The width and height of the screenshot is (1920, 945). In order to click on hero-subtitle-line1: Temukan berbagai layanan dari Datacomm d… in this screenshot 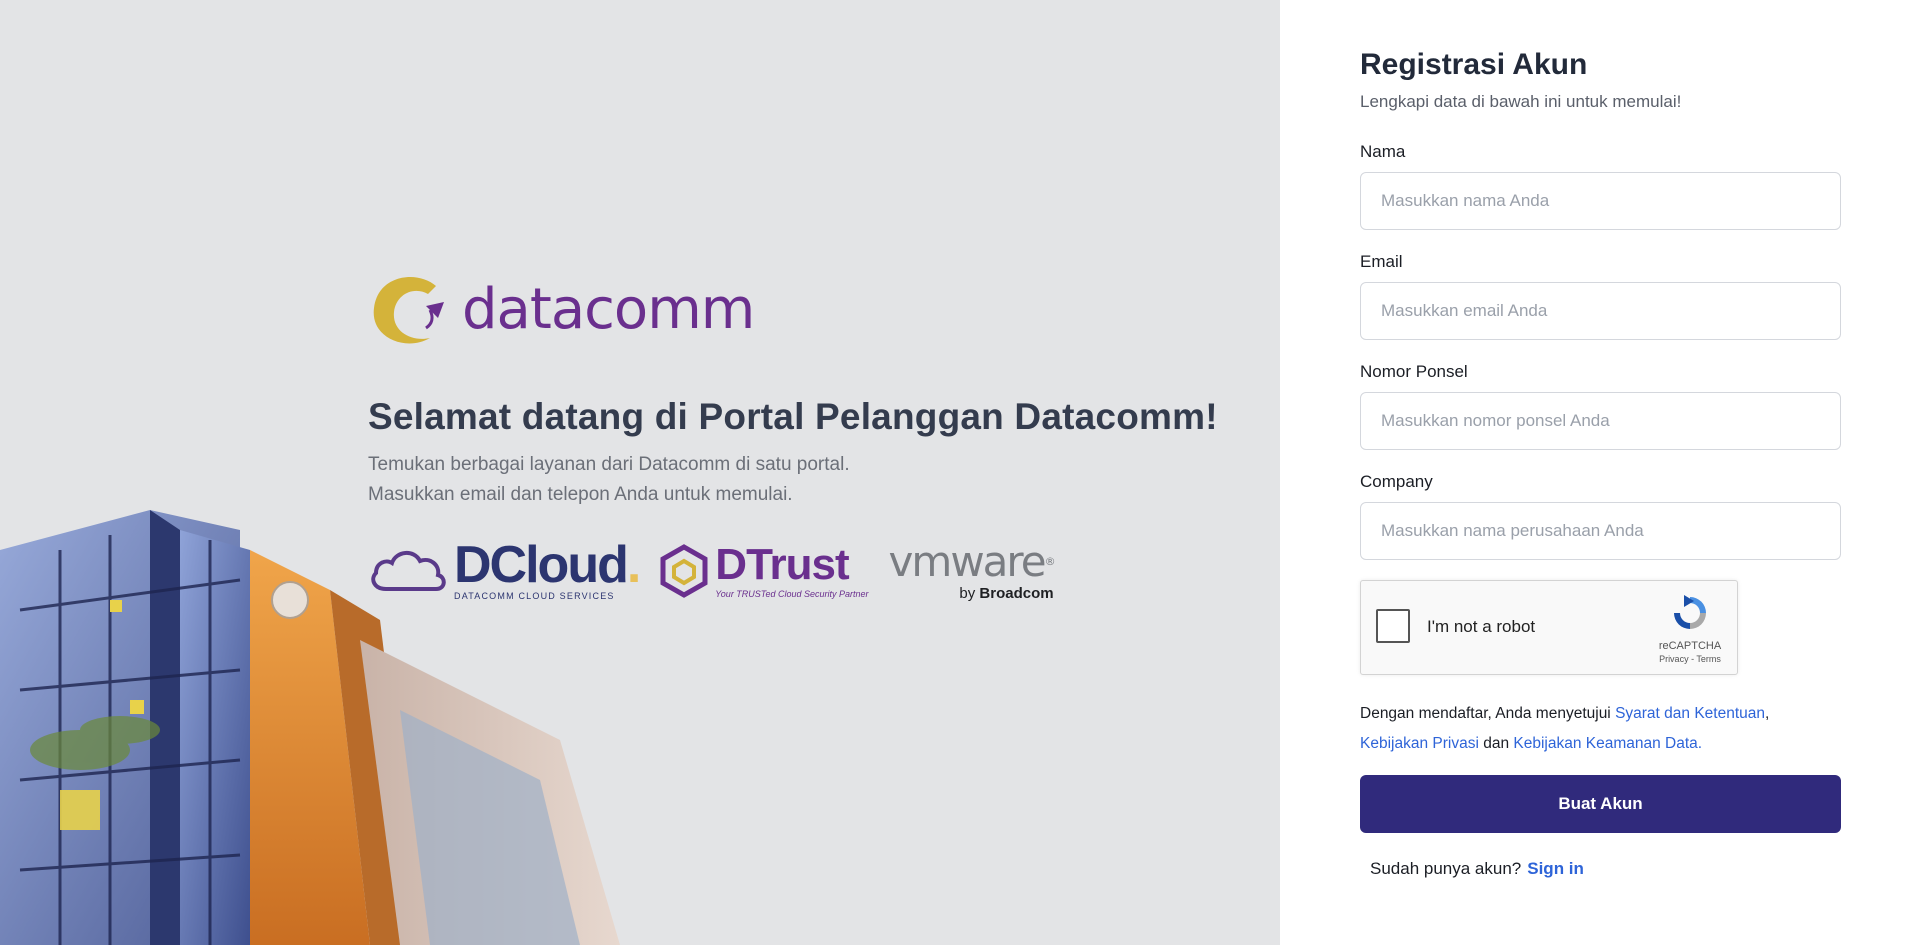, I will do `click(609, 464)`.